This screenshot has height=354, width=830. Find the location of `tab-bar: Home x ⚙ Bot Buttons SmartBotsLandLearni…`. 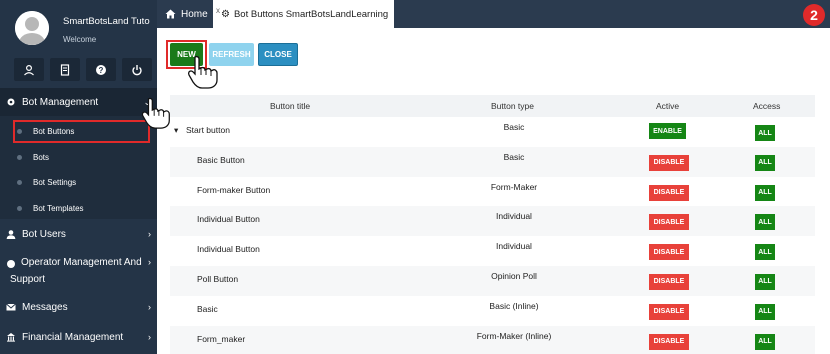

tab-bar: Home x ⚙ Bot Buttons SmartBotsLandLearni… is located at coordinates (493, 14).